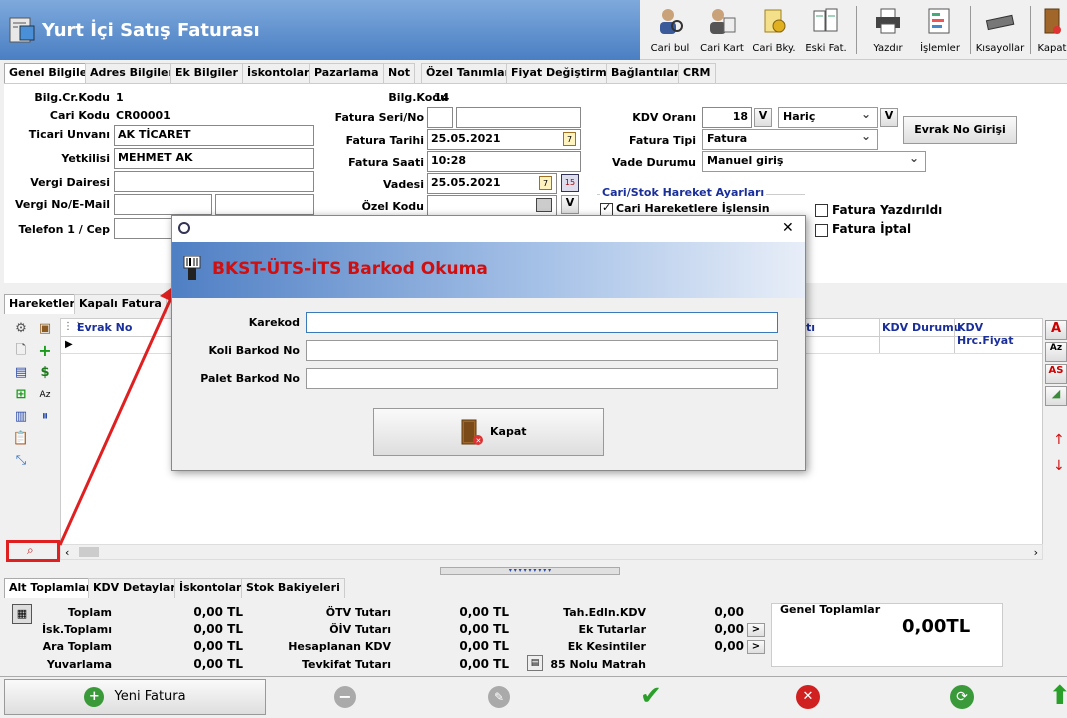  I want to click on pause-box-icon: ⏸, so click(45, 417).